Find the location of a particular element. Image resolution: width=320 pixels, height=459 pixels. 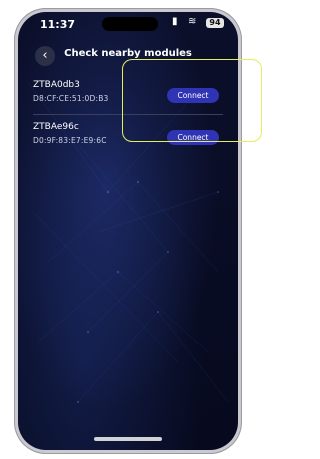

status-bar: 11:37 ▮ ≋ 94 is located at coordinates (128, 26).